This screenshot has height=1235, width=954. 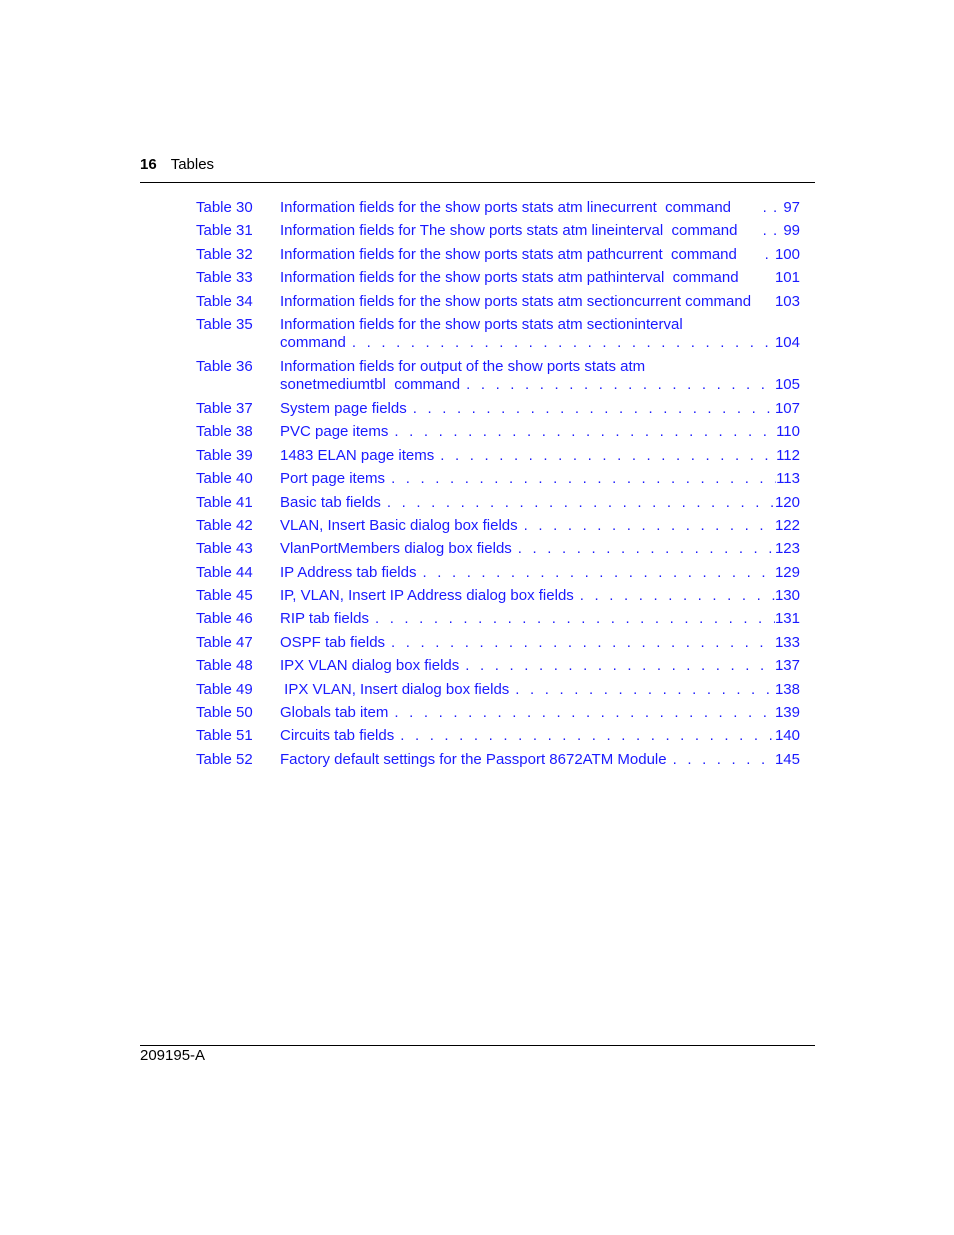 What do you see at coordinates (787, 666) in the screenshot?
I see `toc-entry-page-number: 137` at bounding box center [787, 666].